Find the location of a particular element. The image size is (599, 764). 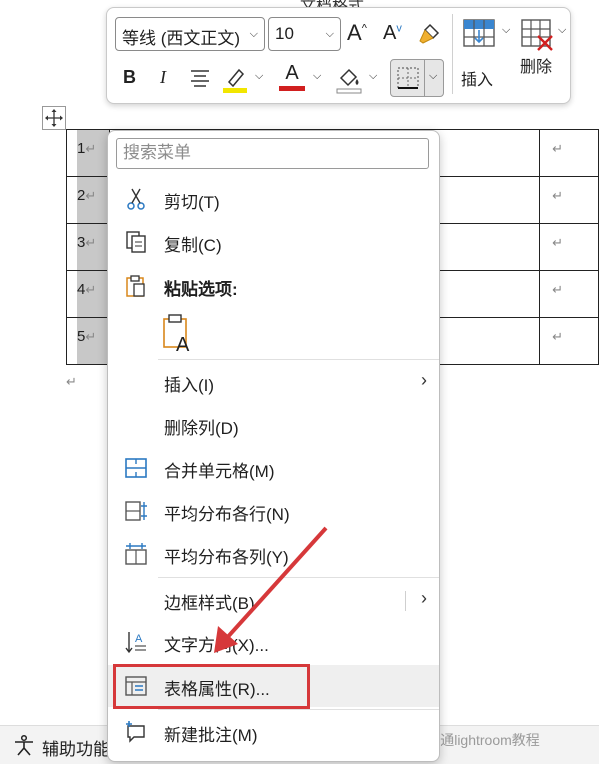

text-direction-icon: A is located at coordinates (135, 643).